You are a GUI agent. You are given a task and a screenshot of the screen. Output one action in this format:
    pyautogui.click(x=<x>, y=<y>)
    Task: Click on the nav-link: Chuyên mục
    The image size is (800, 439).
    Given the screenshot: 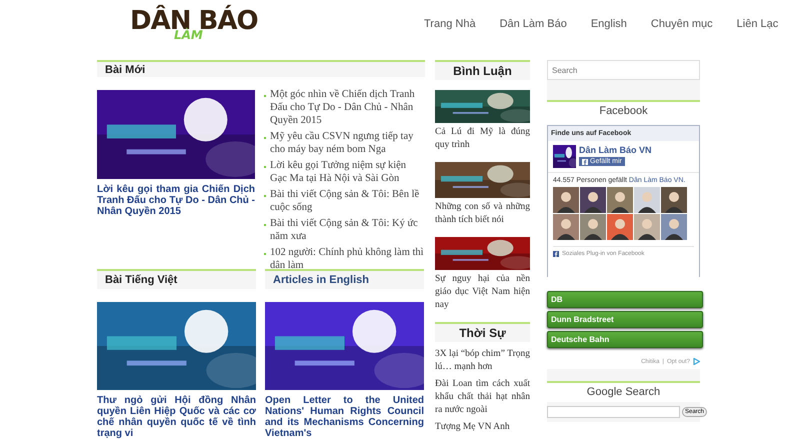 What is the action you would take?
    pyautogui.click(x=681, y=24)
    